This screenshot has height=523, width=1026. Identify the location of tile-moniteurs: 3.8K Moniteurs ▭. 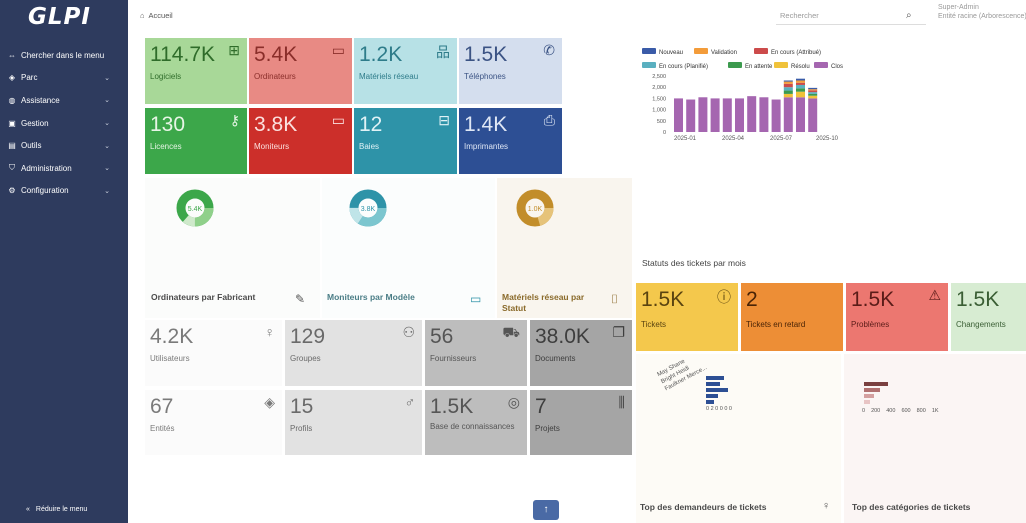
(300, 141).